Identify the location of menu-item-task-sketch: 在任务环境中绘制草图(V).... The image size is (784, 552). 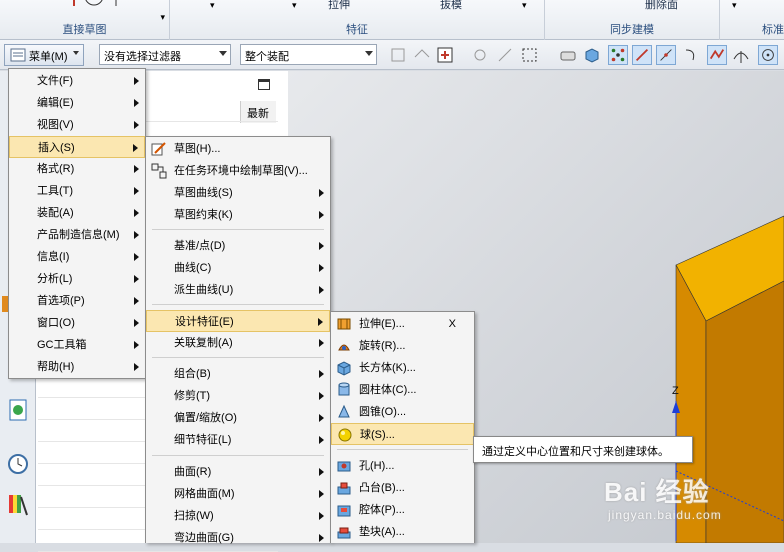
(238, 171).